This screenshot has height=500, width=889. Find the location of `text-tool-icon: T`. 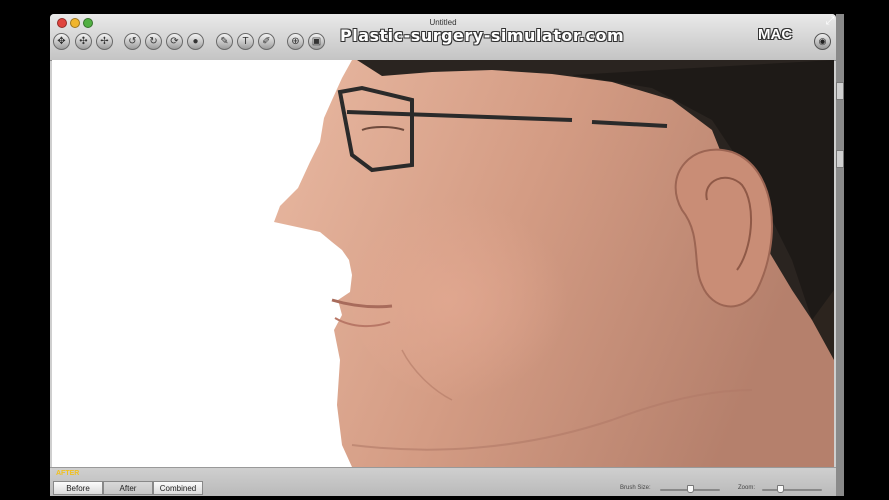

text-tool-icon: T is located at coordinates (245, 41).